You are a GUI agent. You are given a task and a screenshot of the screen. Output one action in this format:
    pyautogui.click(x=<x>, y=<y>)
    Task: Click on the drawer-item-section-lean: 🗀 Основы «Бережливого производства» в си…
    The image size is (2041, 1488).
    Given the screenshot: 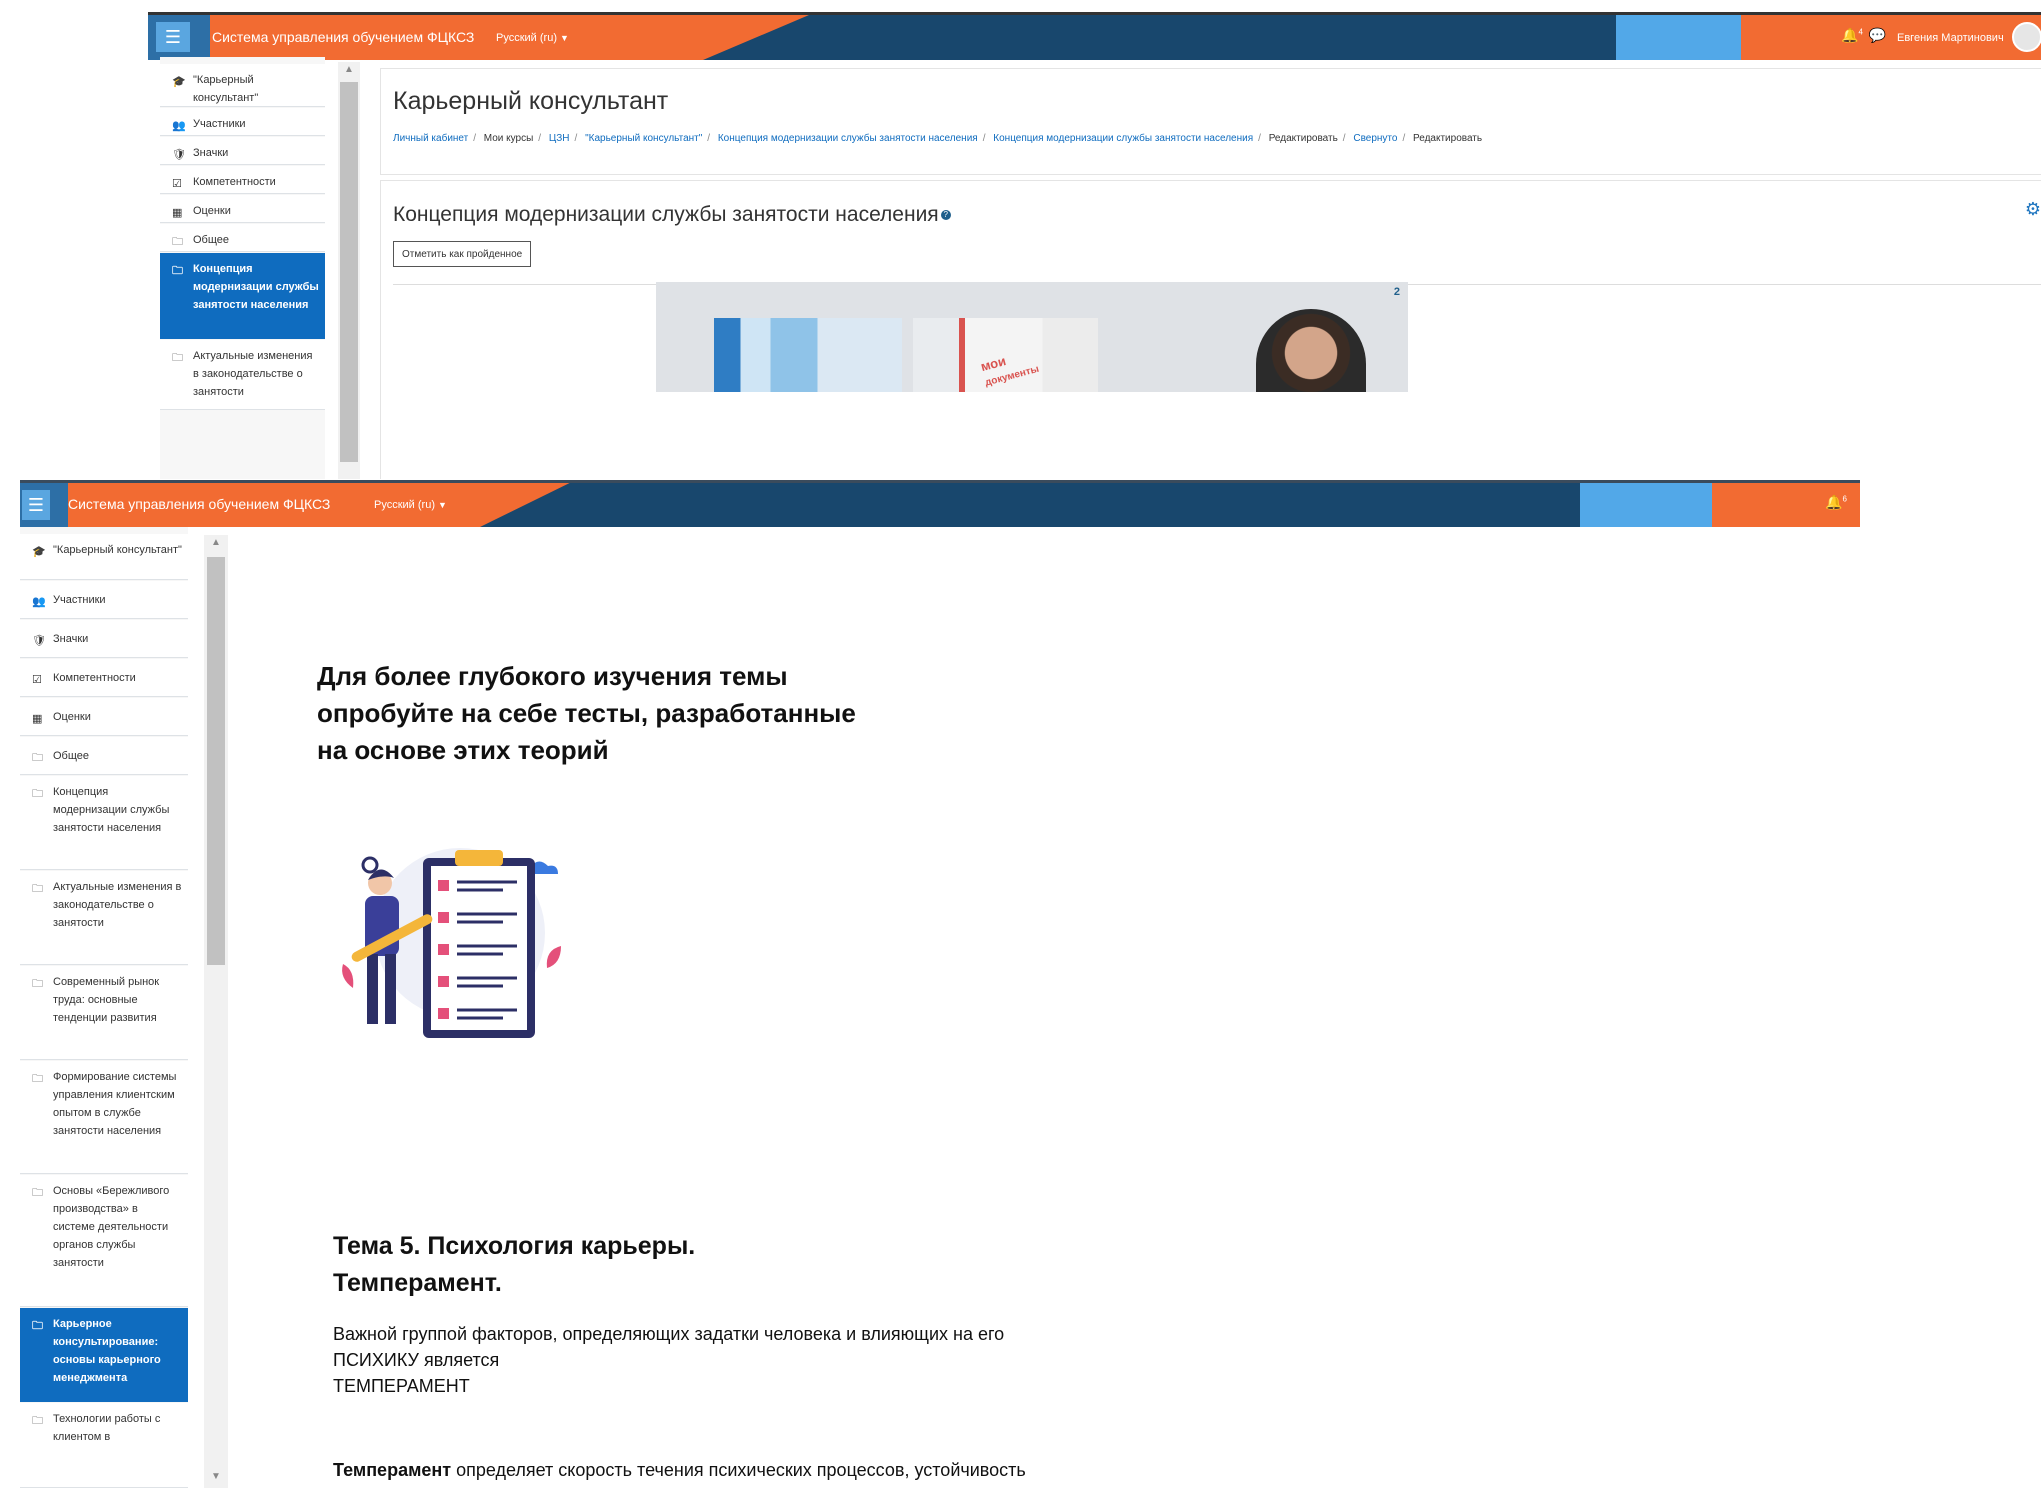 What is the action you would take?
    pyautogui.click(x=104, y=1241)
    